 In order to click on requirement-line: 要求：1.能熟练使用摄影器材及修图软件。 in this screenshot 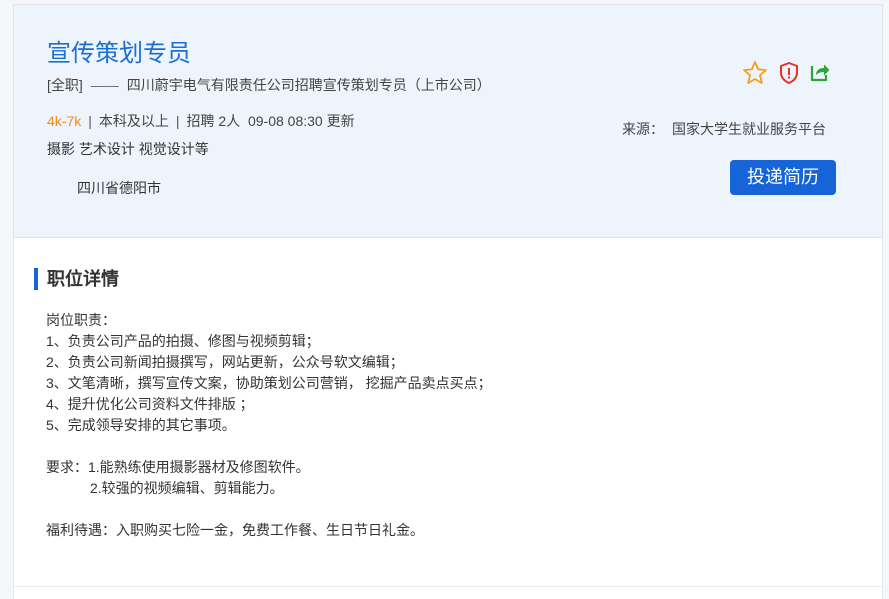, I will do `click(178, 467)`.